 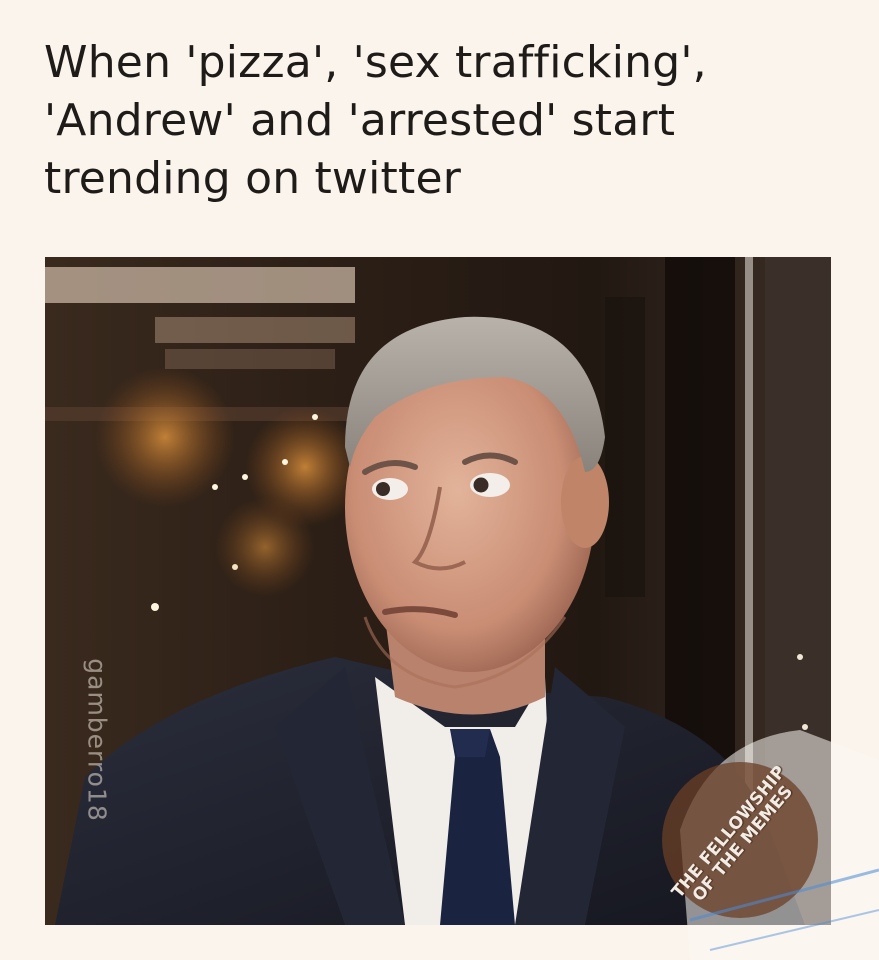 What do you see at coordinates (360, 120) in the screenshot?
I see `caption-line-2: 'Andrew' and 'arrested' start` at bounding box center [360, 120].